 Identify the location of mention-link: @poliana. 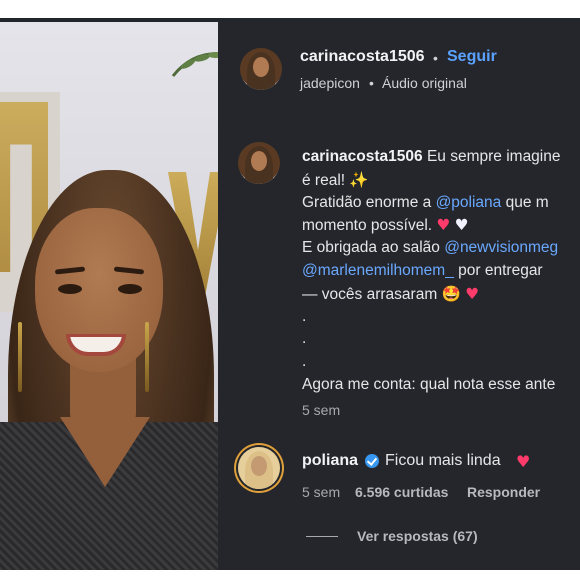
(469, 202).